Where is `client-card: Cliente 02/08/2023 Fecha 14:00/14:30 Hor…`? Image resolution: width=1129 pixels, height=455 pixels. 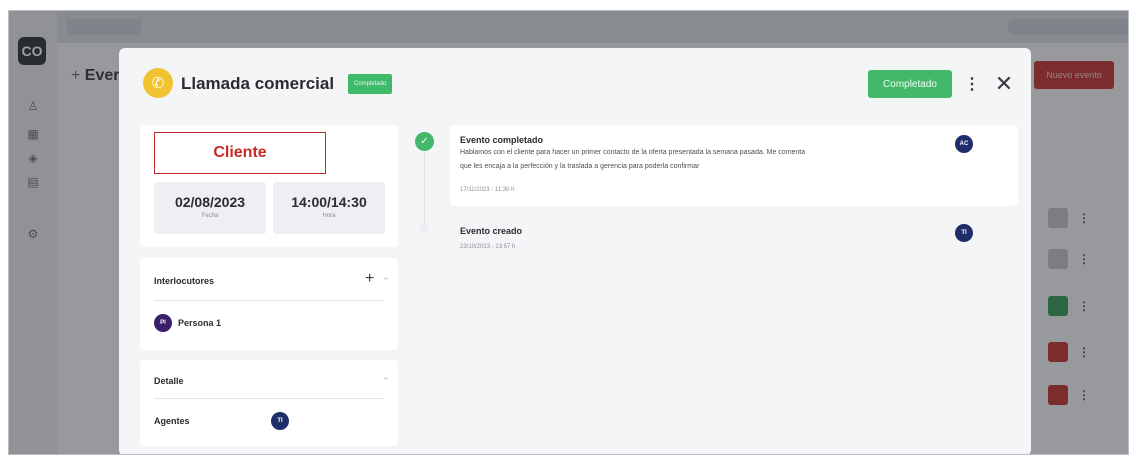
client-card: Cliente 02/08/2023 Fecha 14:00/14:30 Hor… is located at coordinates (269, 186).